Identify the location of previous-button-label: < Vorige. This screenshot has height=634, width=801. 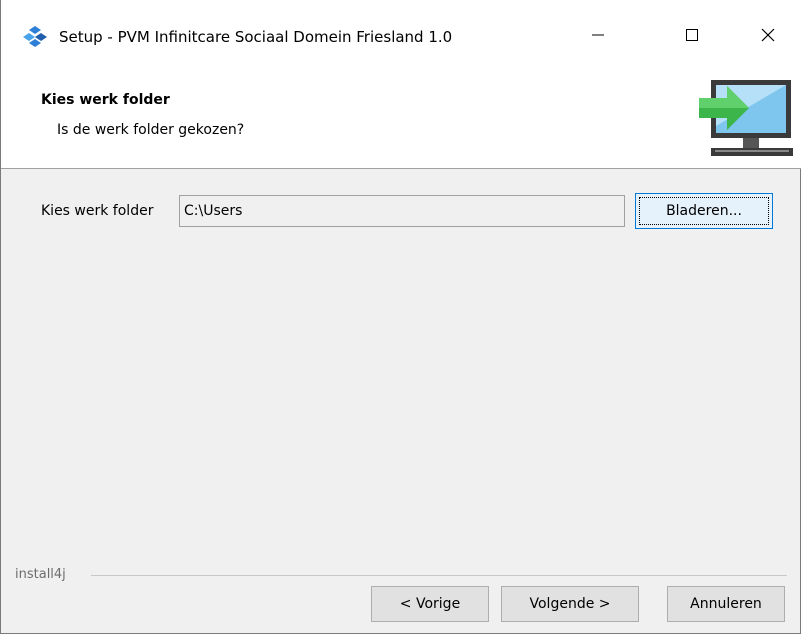
(430, 604).